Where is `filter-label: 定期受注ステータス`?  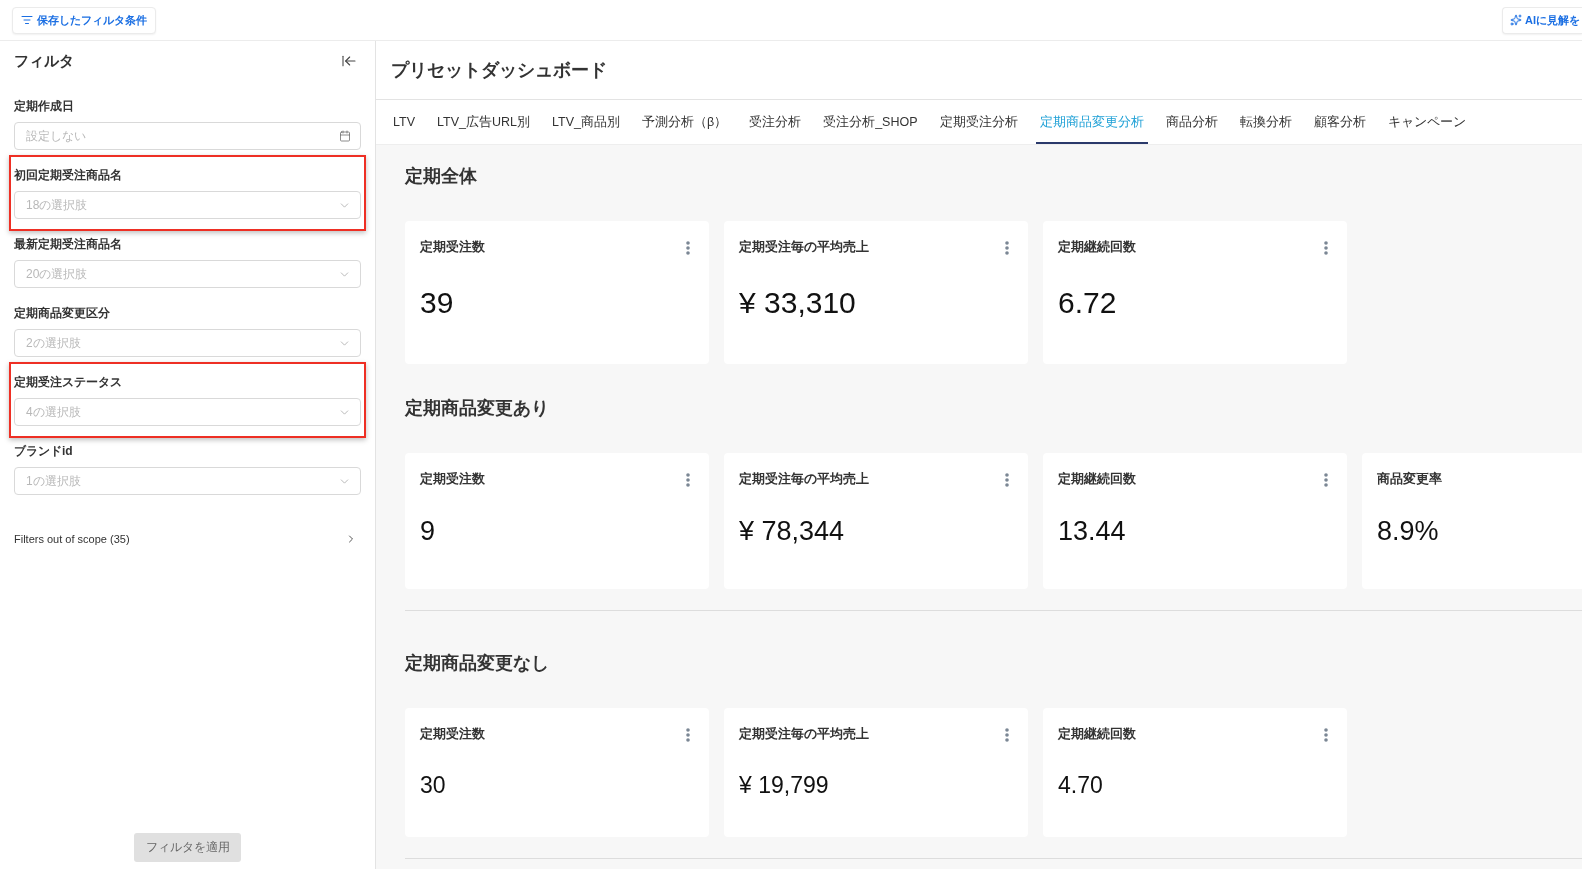
filter-label: 定期受注ステータス is located at coordinates (68, 382).